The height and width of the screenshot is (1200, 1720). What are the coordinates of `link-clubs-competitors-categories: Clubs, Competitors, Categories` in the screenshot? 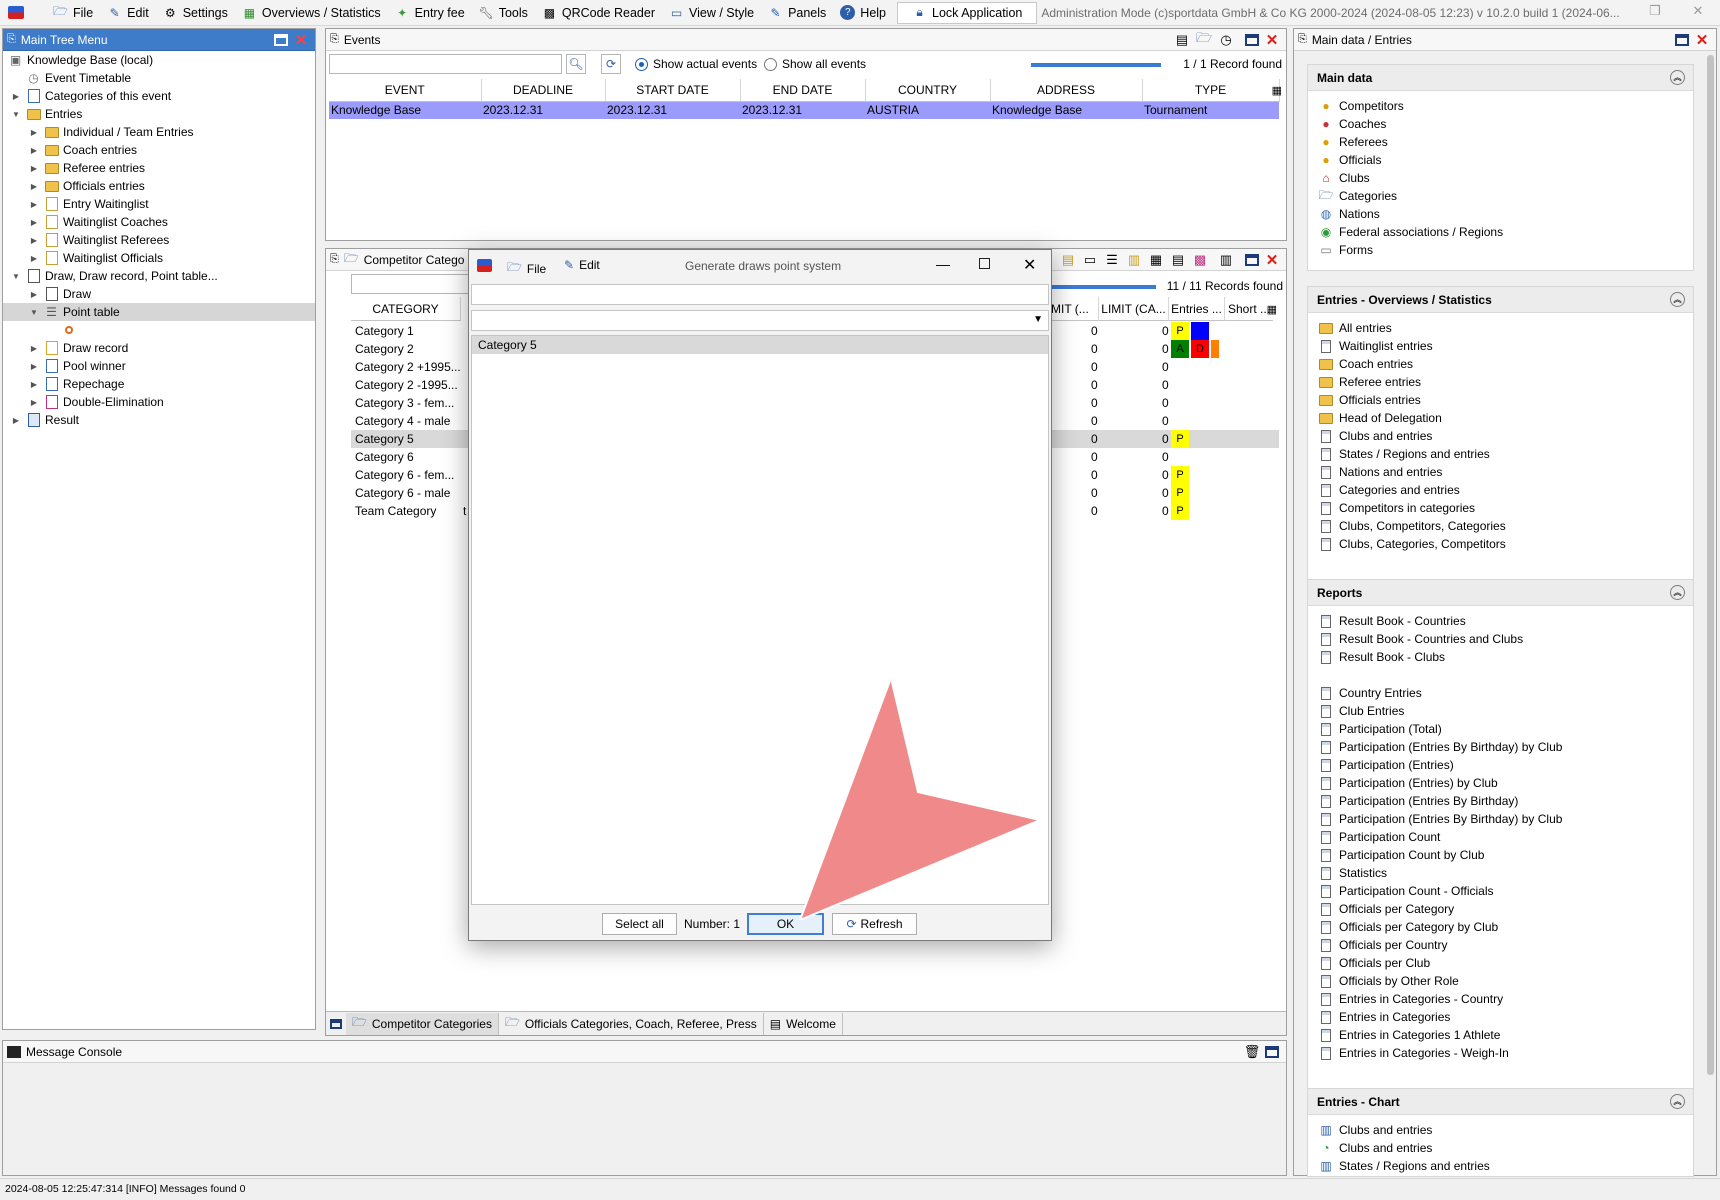 It's located at (1500, 526).